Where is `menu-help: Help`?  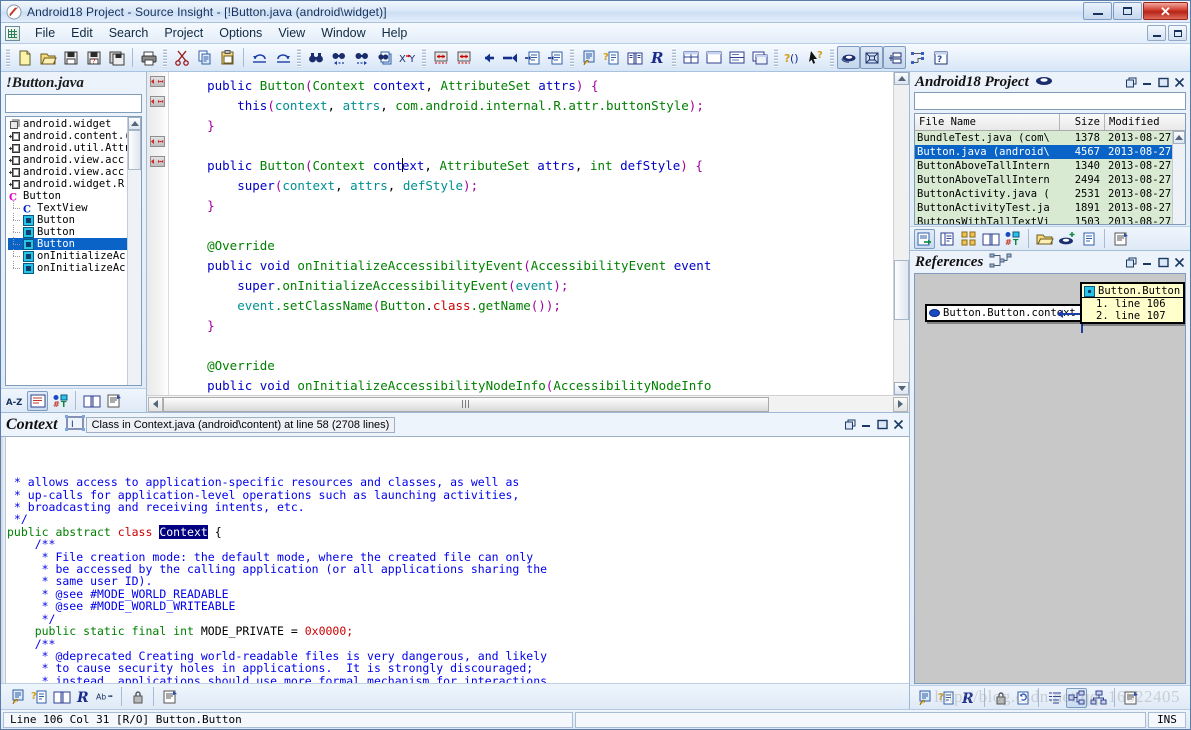 menu-help: Help is located at coordinates (395, 33).